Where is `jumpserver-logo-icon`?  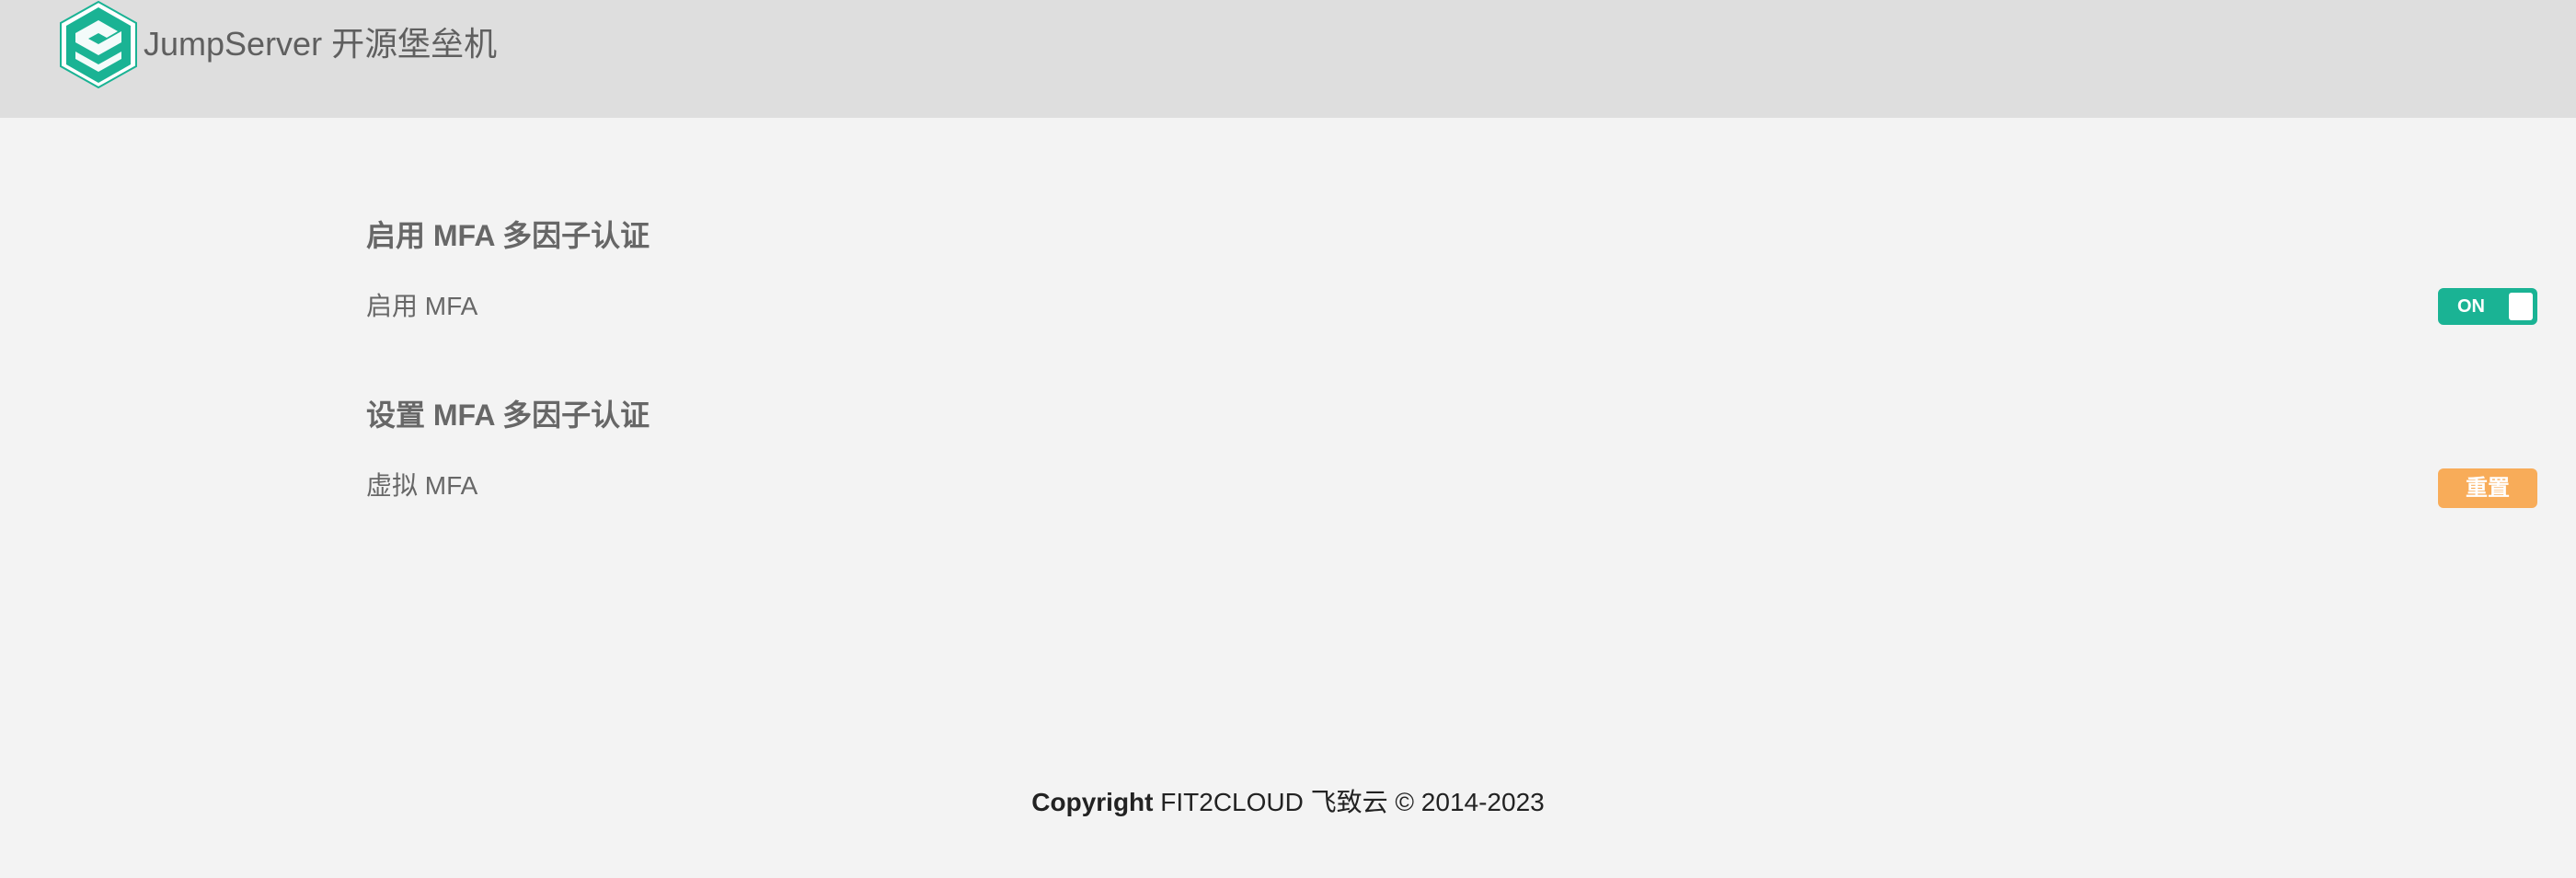 jumpserver-logo-icon is located at coordinates (98, 44).